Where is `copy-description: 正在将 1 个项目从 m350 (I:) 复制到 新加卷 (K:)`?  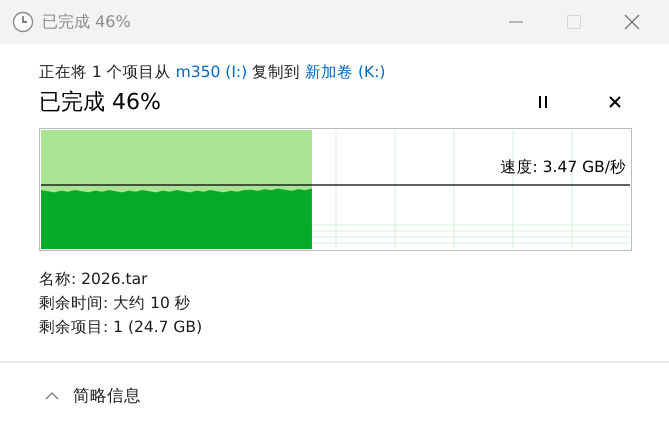 copy-description: 正在将 1 个项目从 m350 (I:) 复制到 新加卷 (K:) is located at coordinates (212, 72).